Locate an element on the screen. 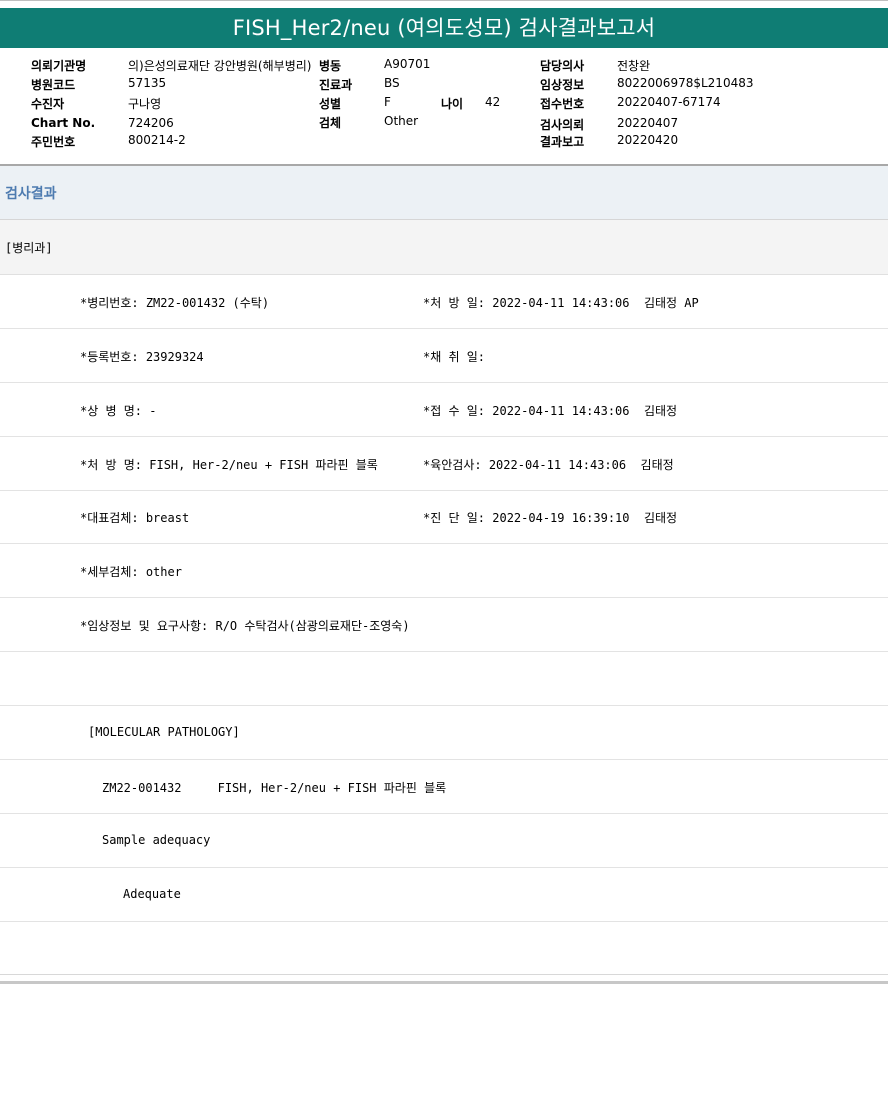  department-label: [병리과] is located at coordinates (29, 248).